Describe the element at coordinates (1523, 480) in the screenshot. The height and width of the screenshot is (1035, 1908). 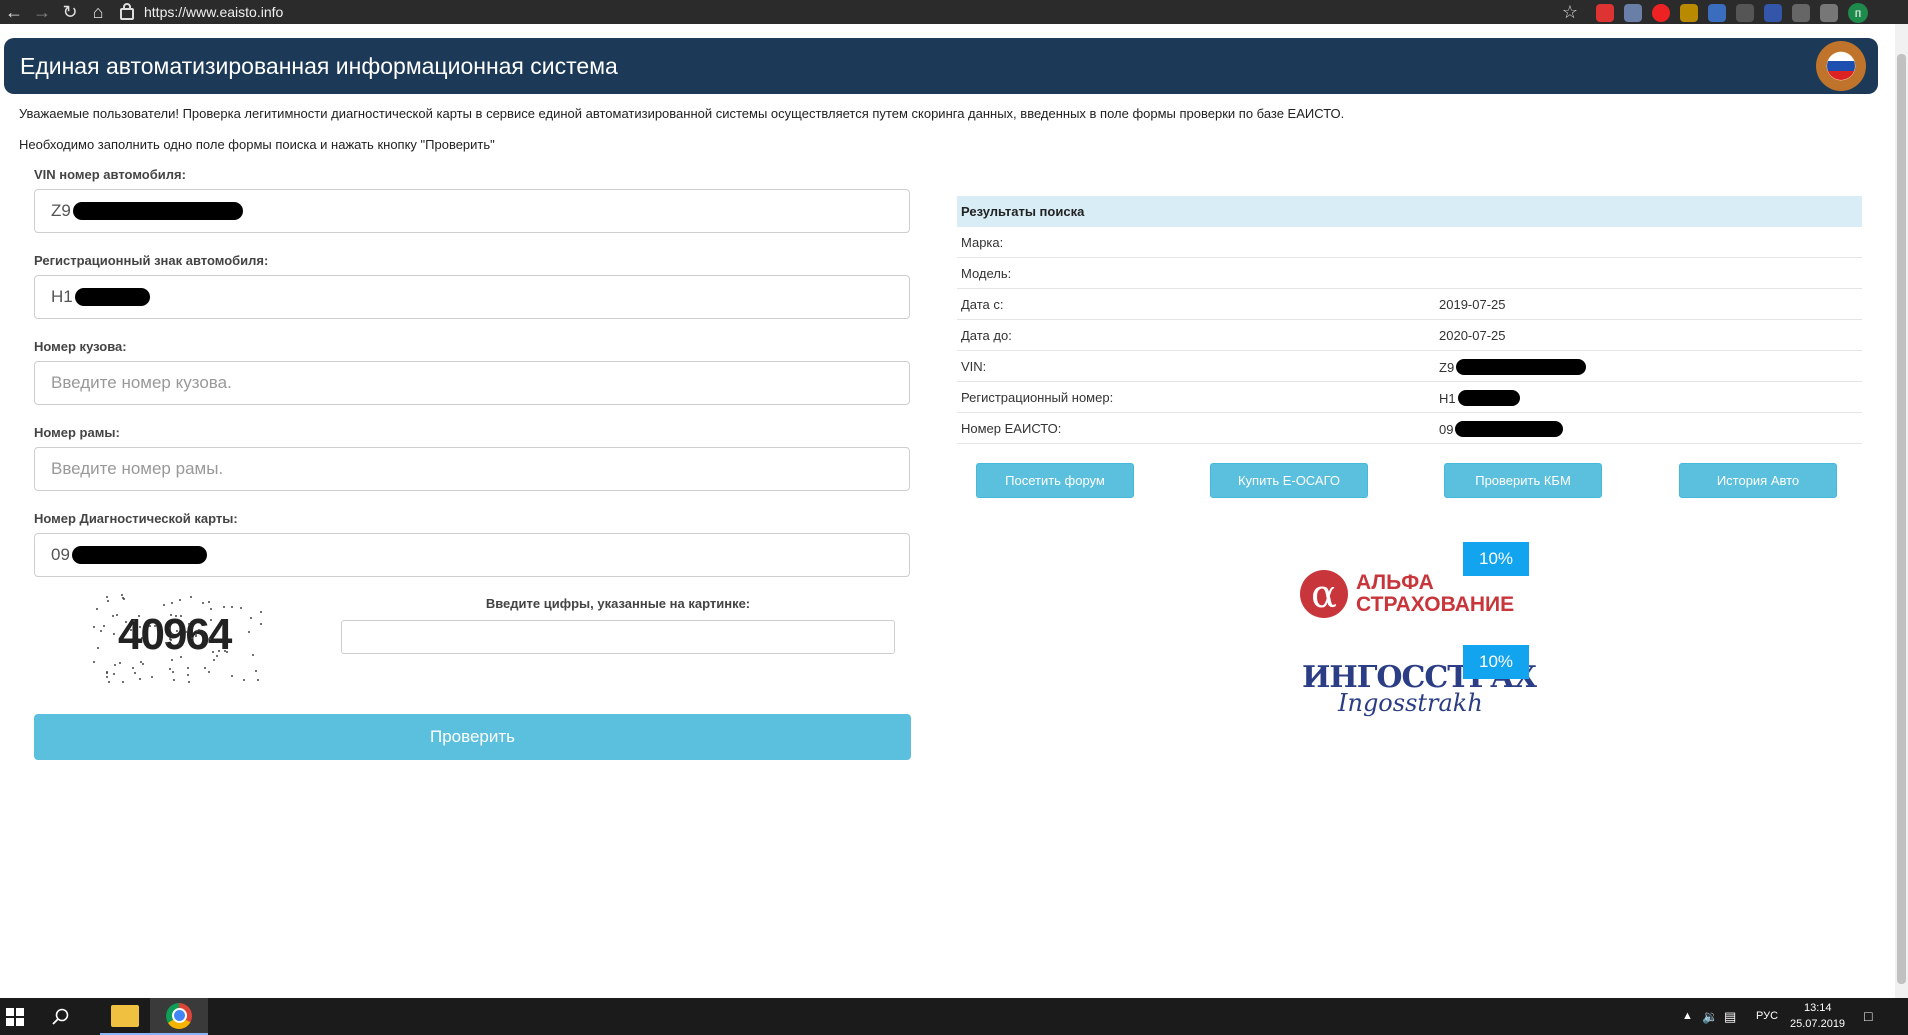
I see `check-kbm-button: Проверить КБМ` at that location.